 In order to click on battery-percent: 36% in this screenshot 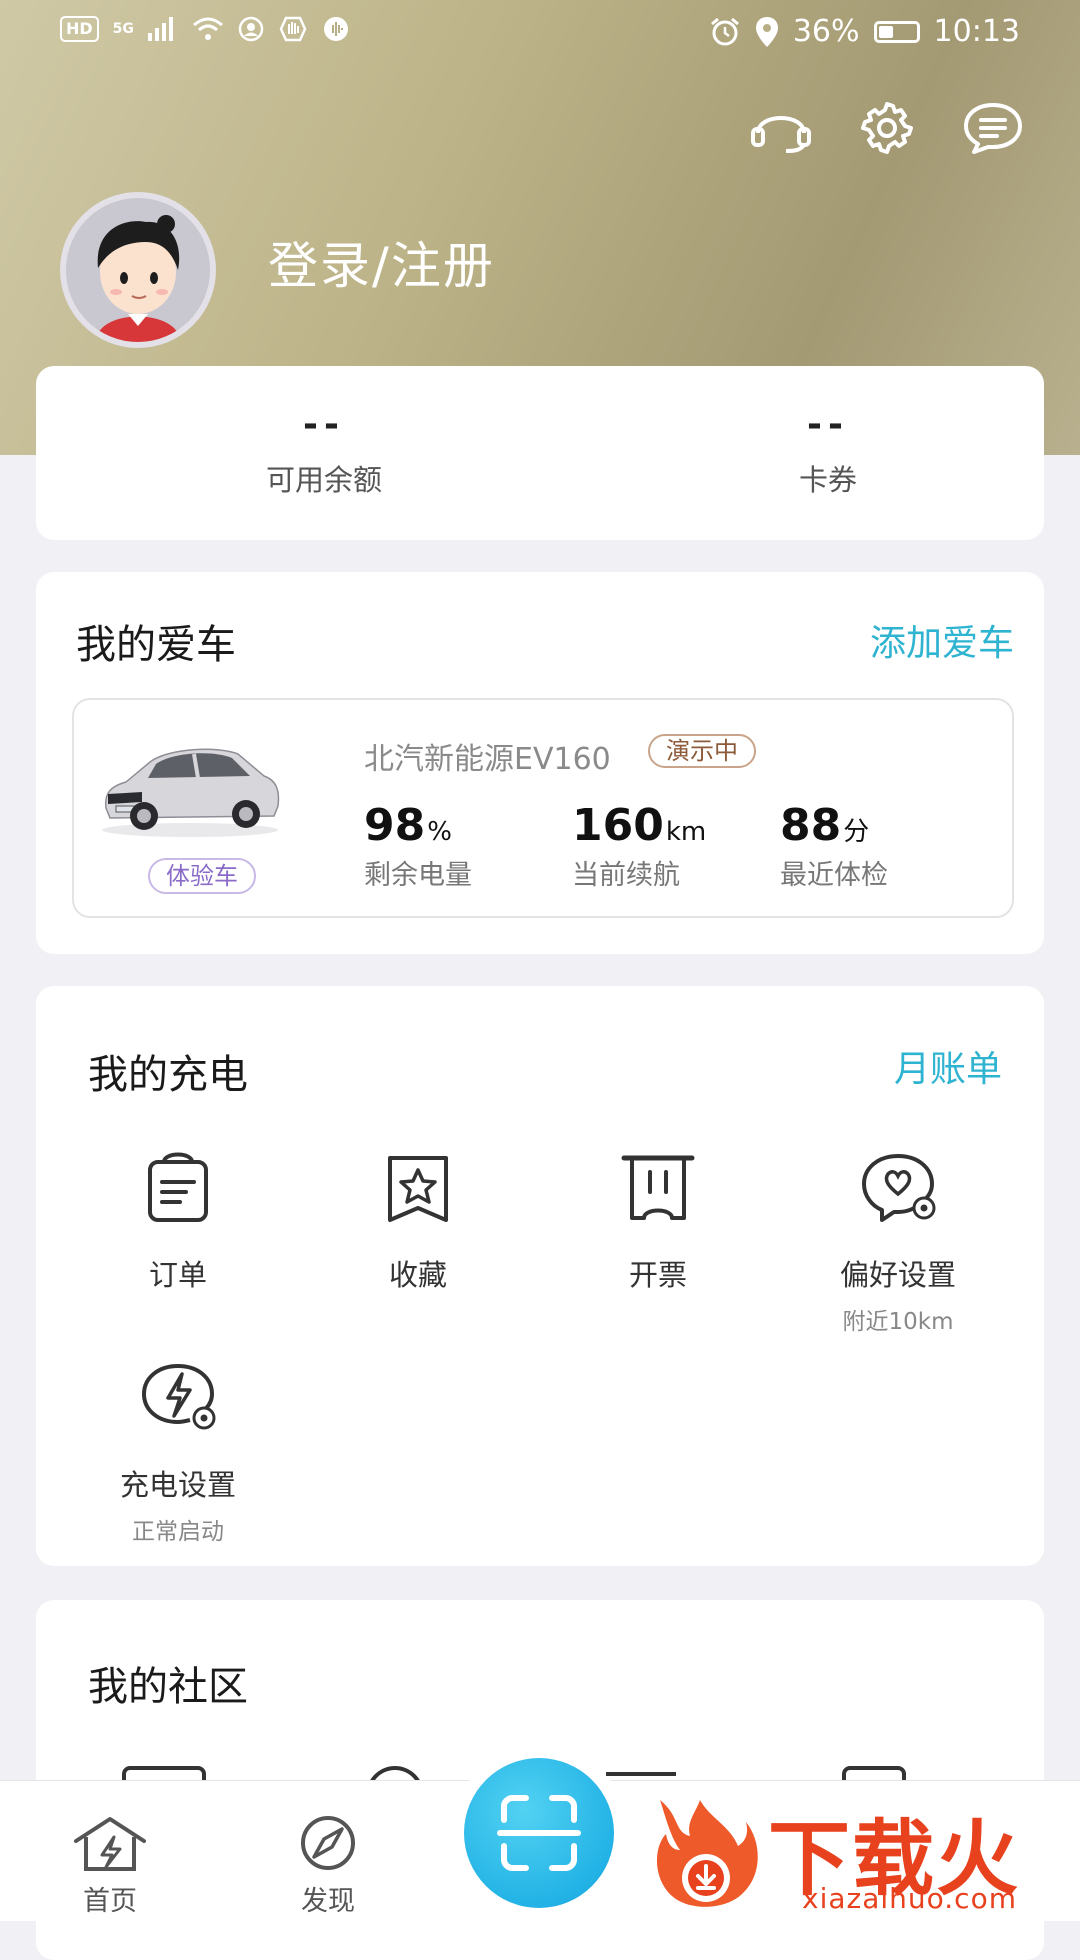, I will do `click(826, 31)`.